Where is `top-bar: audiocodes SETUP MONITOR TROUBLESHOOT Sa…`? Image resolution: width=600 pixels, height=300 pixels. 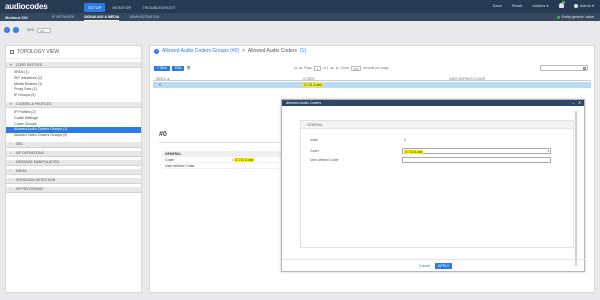
top-bar: audiocodes SETUP MONITOR TROUBLESHOOT Sa… is located at coordinates (300, 6).